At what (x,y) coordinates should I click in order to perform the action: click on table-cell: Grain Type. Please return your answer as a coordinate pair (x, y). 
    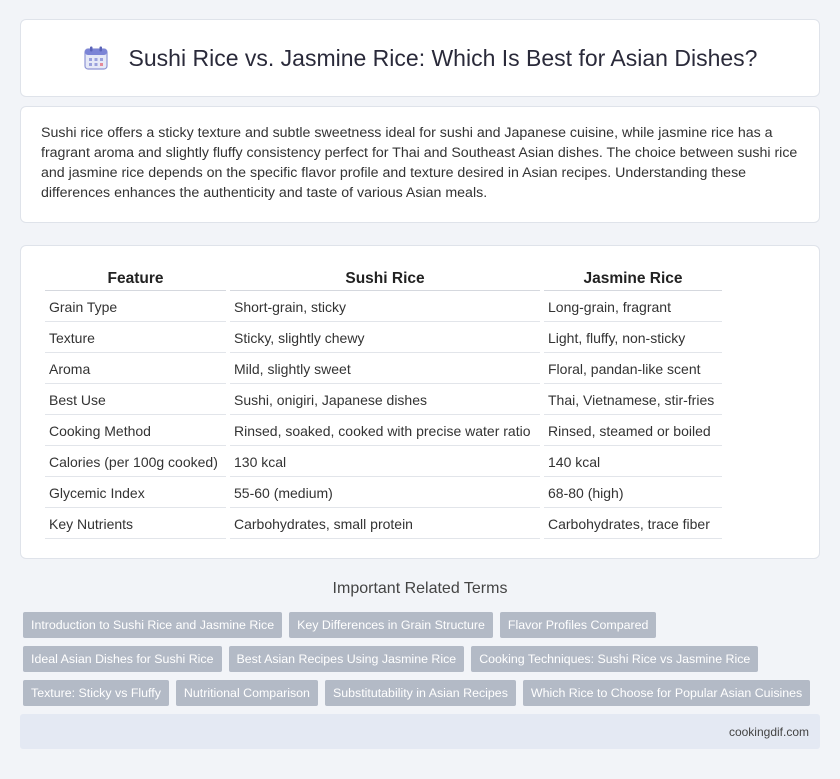
    Looking at the image, I should click on (135, 307).